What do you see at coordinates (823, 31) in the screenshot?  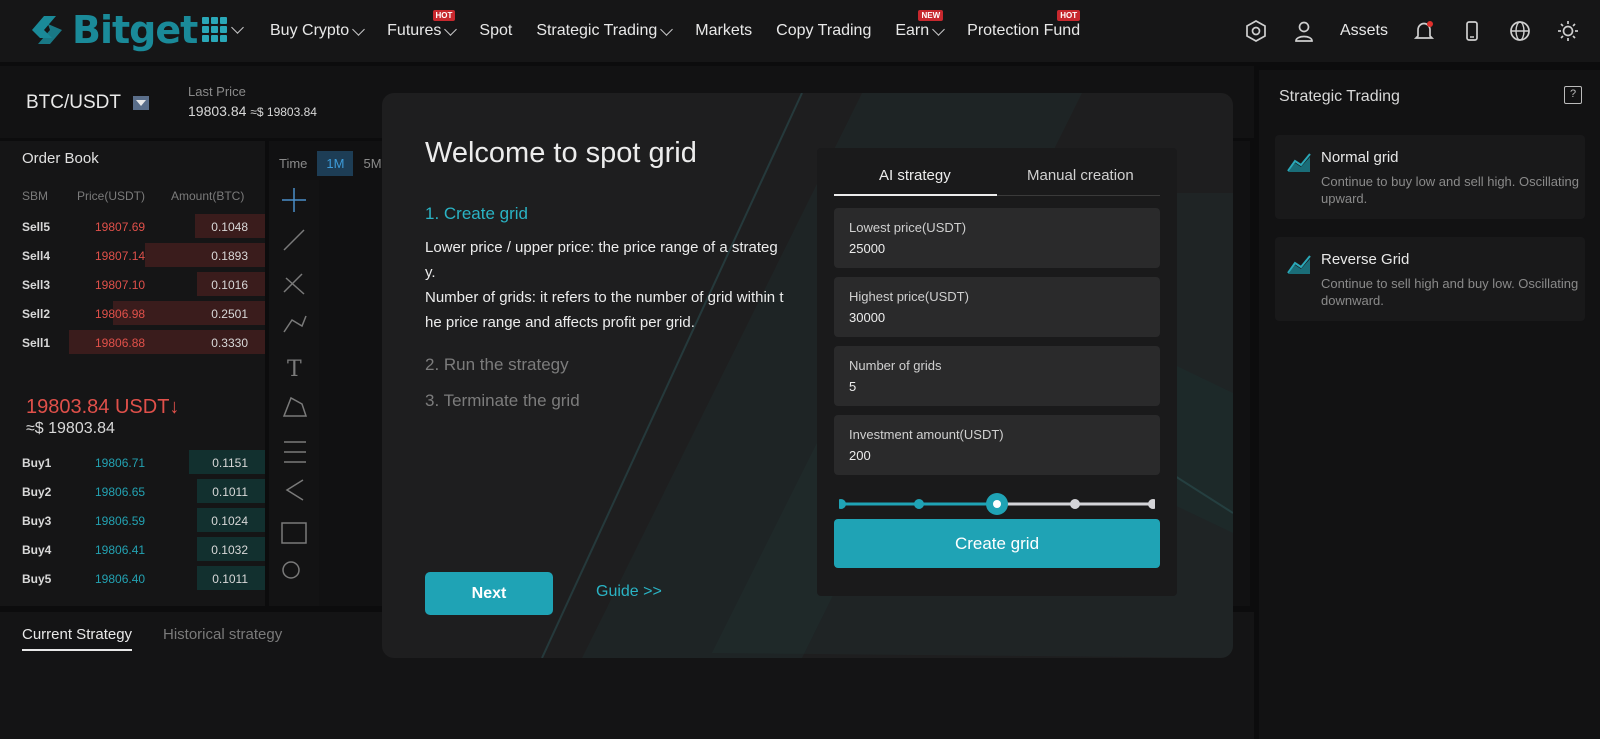 I see `nav-item-copy-trading: Copy Trading` at bounding box center [823, 31].